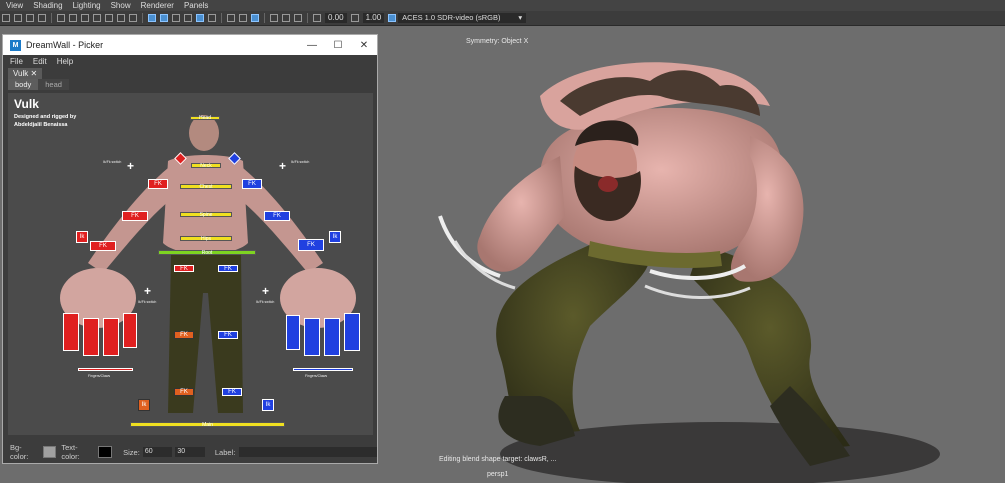  I want to click on neck-control: Neck, so click(206, 166).